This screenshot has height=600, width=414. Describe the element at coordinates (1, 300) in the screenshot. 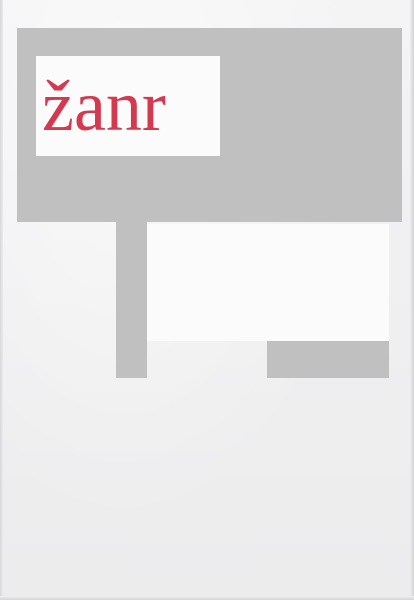

I see `cover-edge-left` at that location.